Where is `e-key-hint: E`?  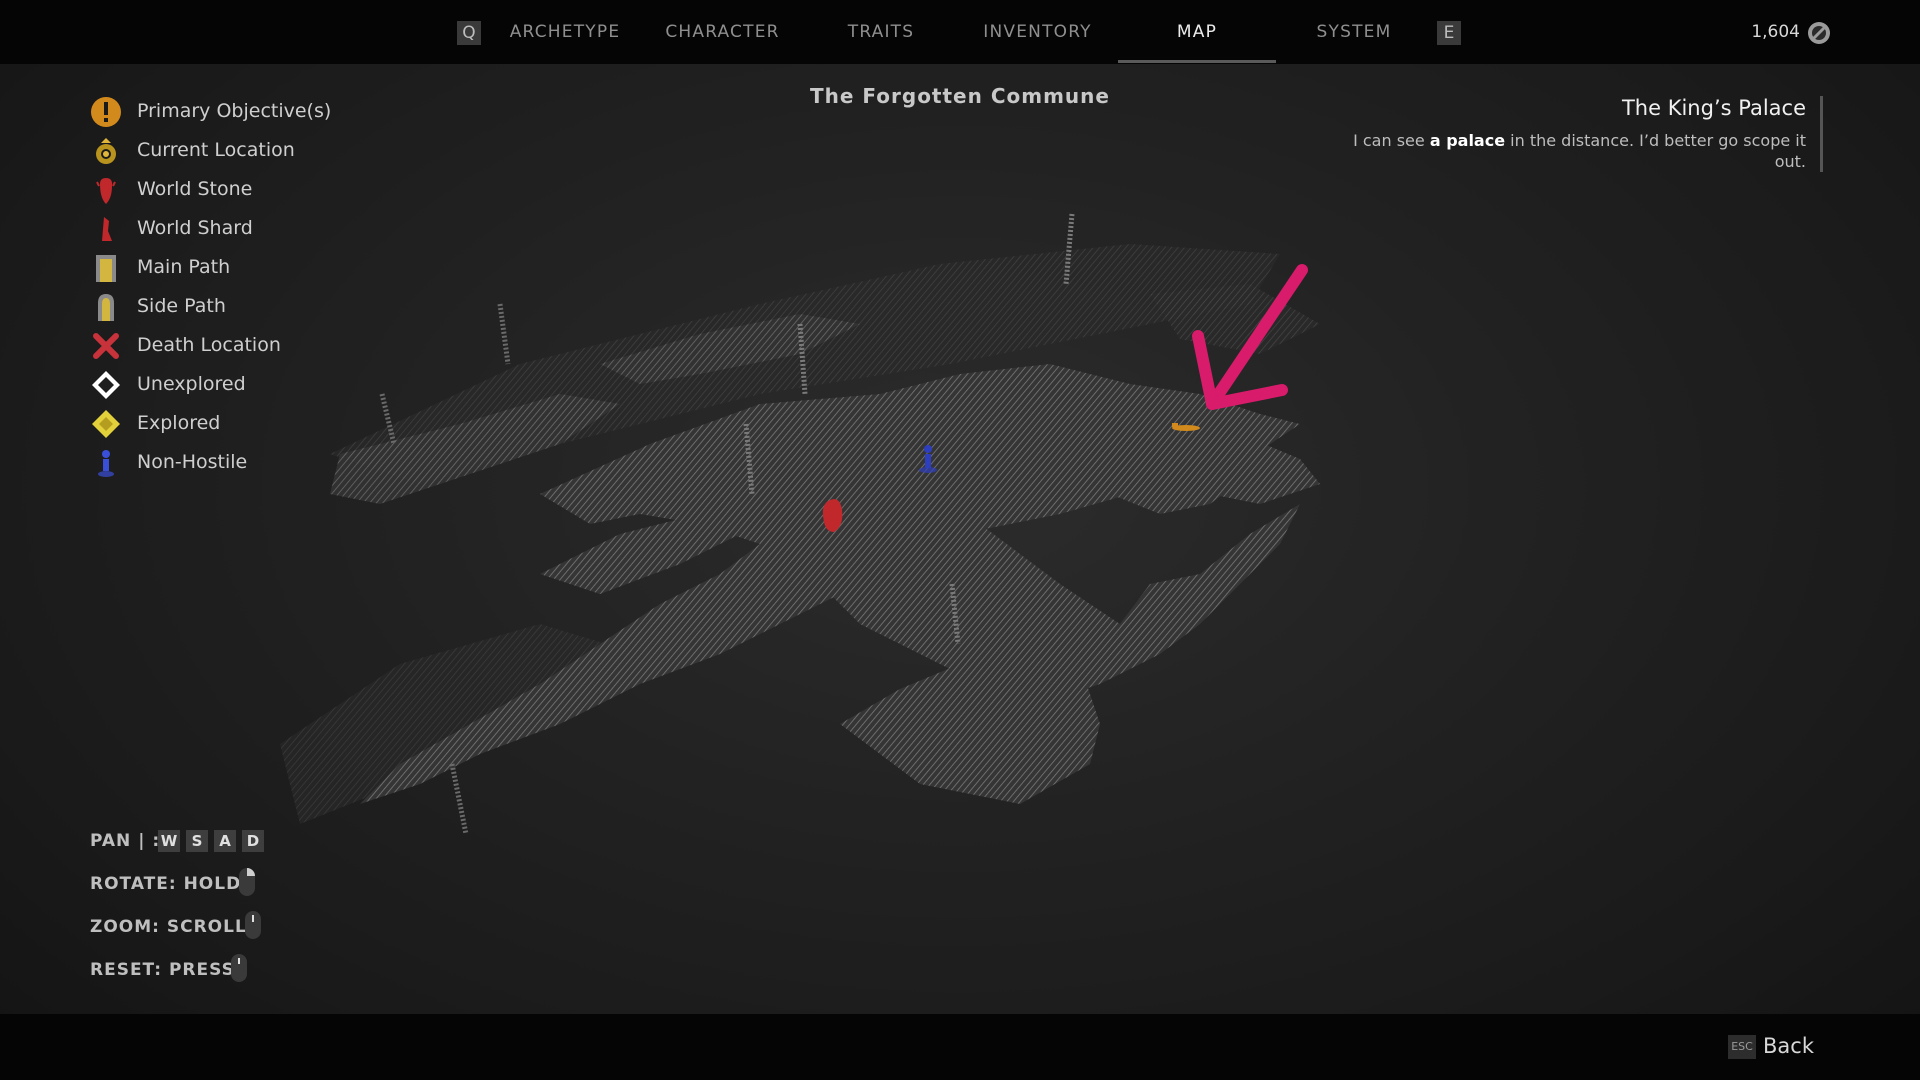 e-key-hint: E is located at coordinates (1449, 33).